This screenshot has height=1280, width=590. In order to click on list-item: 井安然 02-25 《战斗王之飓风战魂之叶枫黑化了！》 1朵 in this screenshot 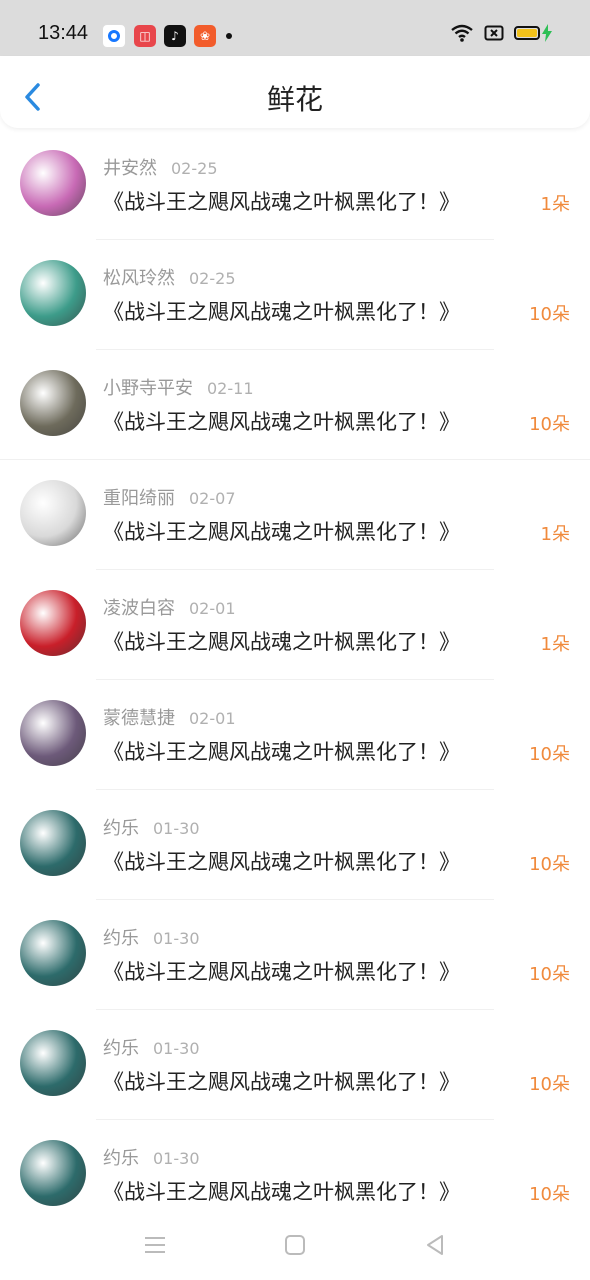, I will do `click(295, 185)`.